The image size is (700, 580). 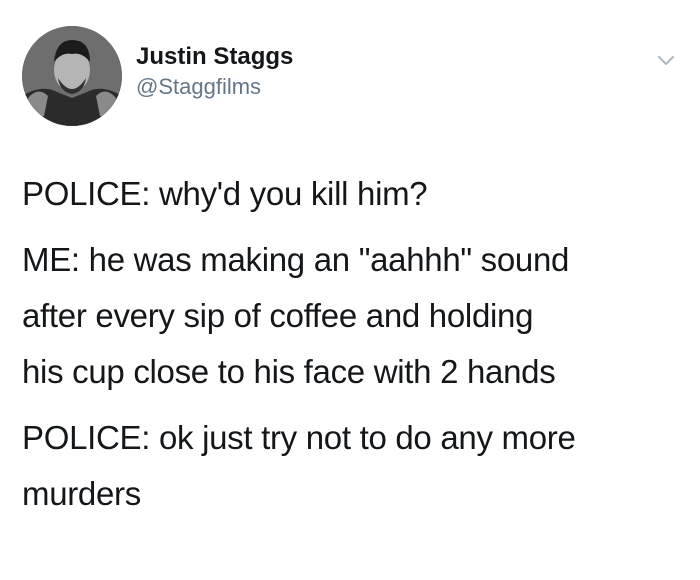 What do you see at coordinates (666, 60) in the screenshot?
I see `chevron-down-icon` at bounding box center [666, 60].